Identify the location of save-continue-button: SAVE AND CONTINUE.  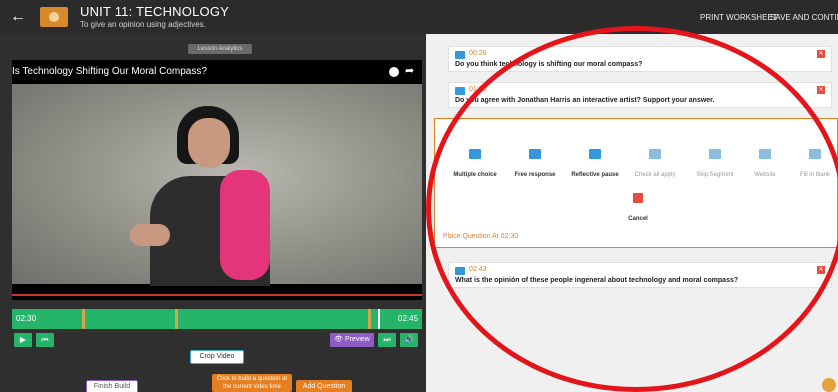
(804, 17).